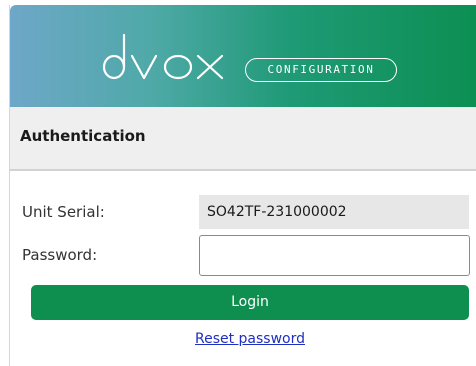 The width and height of the screenshot is (476, 366). I want to click on unit-serial-label: Unit Serial:, so click(63, 212).